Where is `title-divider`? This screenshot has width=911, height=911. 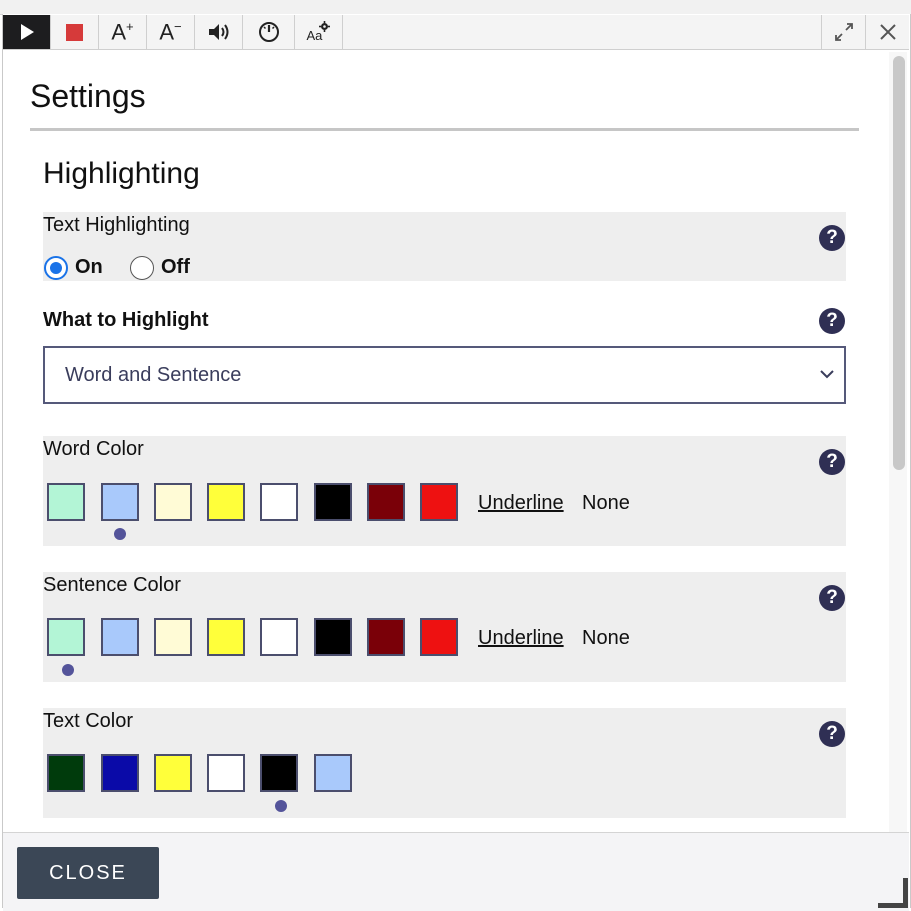 title-divider is located at coordinates (444, 129).